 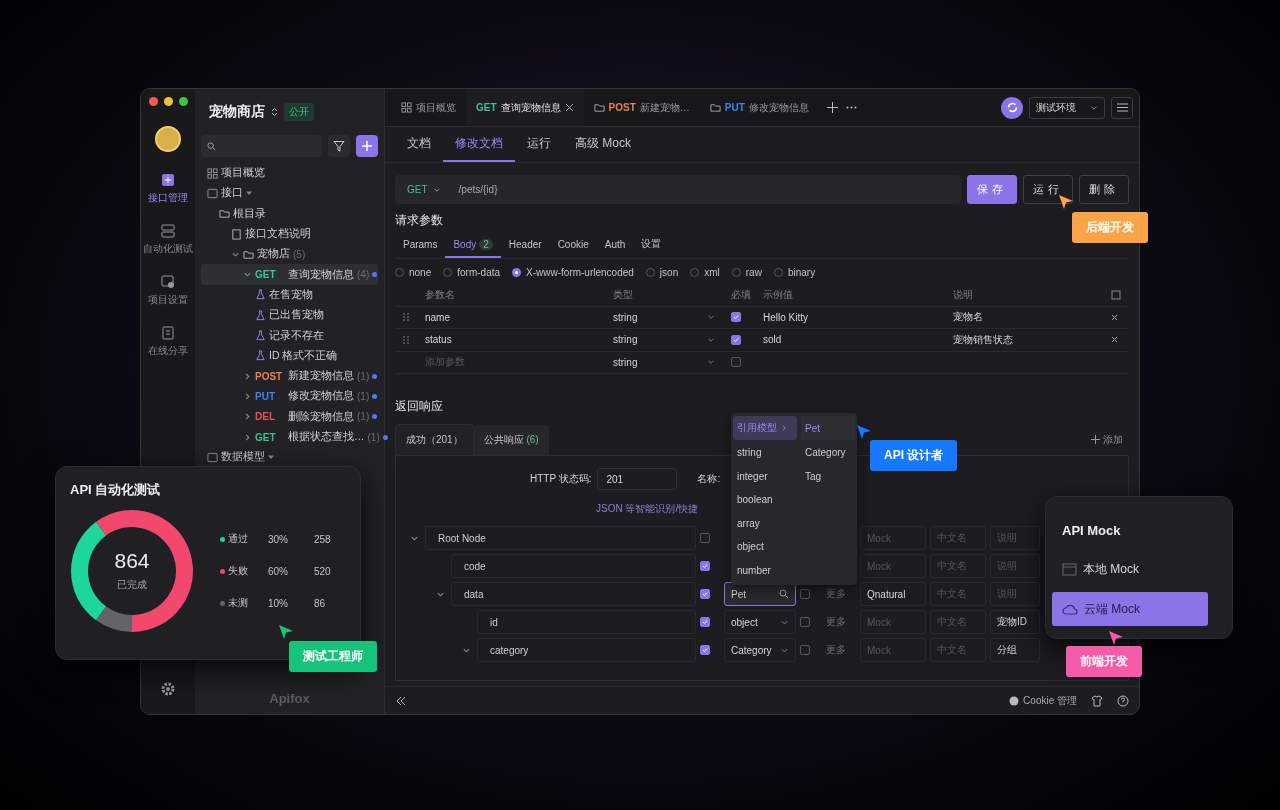 What do you see at coordinates (1107, 439) in the screenshot?
I see `add-button: 添加` at bounding box center [1107, 439].